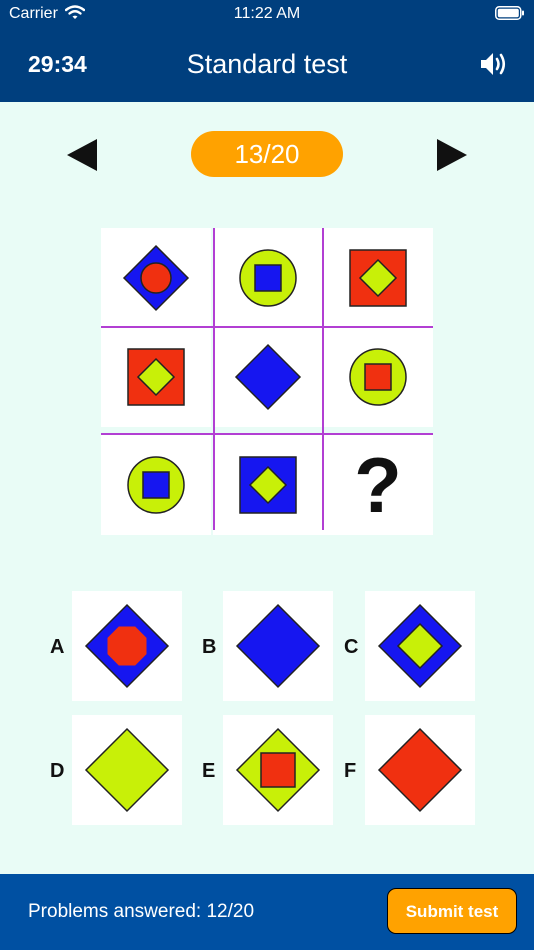 This screenshot has width=534, height=950. I want to click on submit-test-button: Submit test, so click(452, 911).